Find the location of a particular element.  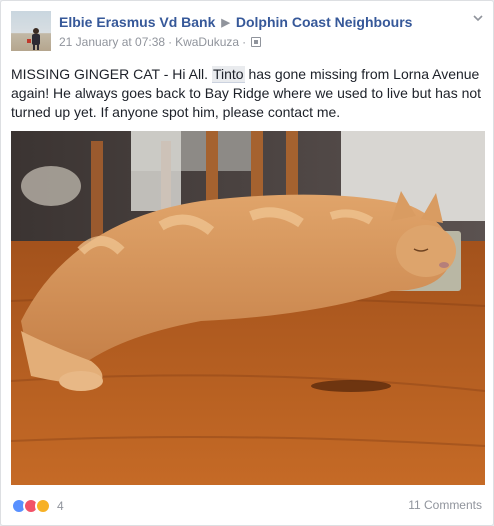

post-meta: 21 January at 07:38 · KwaDukuza · is located at coordinates (160, 42).